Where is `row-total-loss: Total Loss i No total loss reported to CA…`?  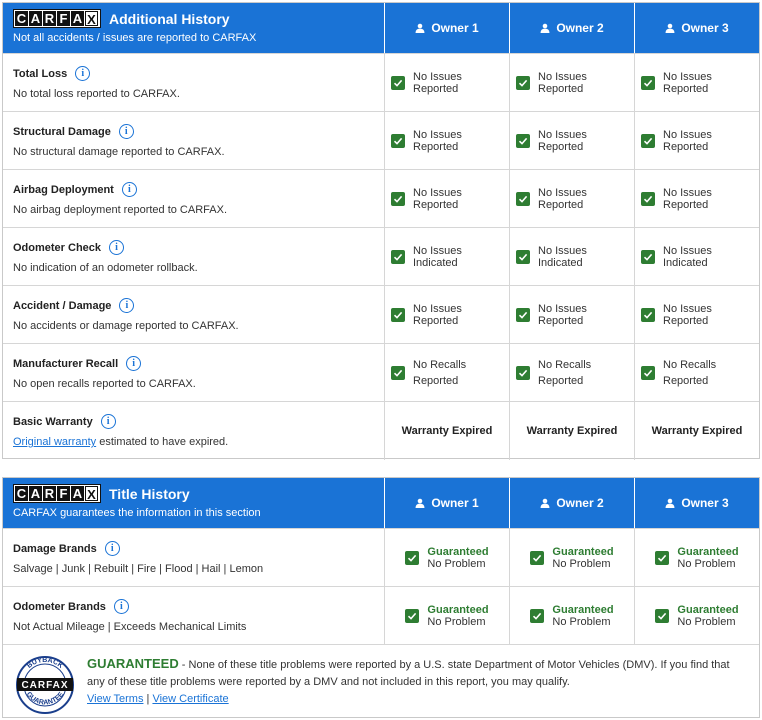 row-total-loss: Total Loss i No total loss reported to CA… is located at coordinates (381, 82).